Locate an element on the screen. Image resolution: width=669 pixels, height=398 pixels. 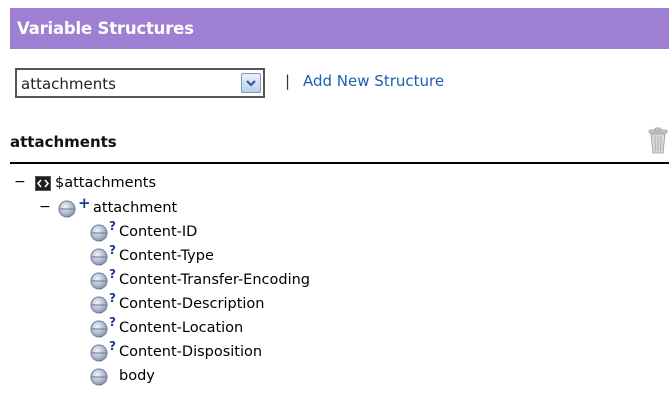
structure-select-value: attachments is located at coordinates (68, 84).